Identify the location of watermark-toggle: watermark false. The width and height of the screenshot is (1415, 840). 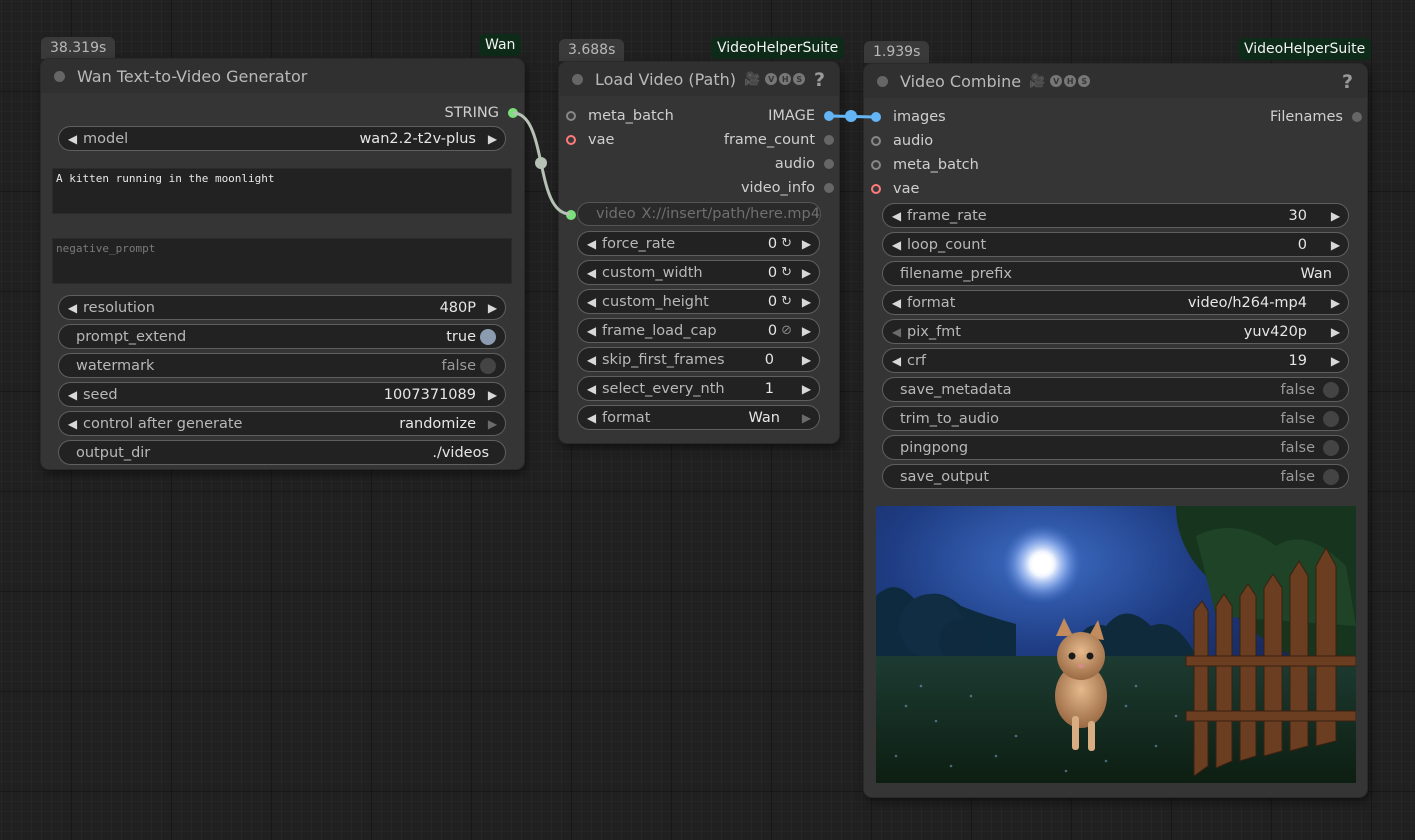
(282, 365).